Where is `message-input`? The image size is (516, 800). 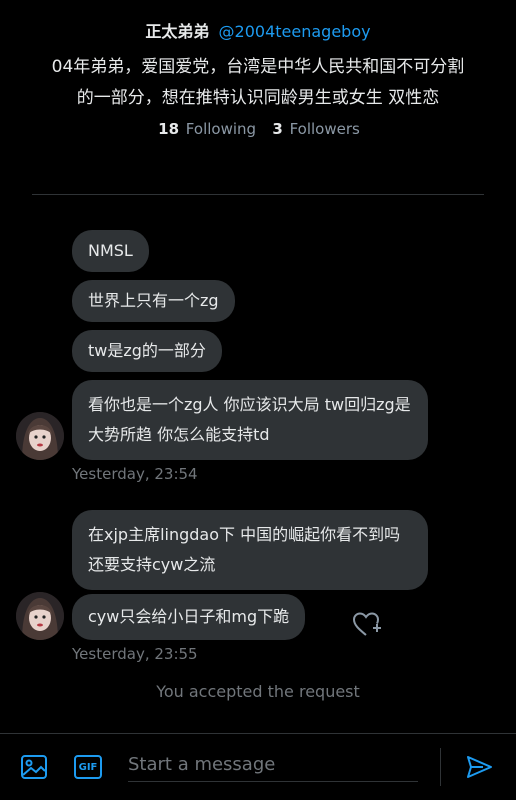
message-input is located at coordinates (273, 765).